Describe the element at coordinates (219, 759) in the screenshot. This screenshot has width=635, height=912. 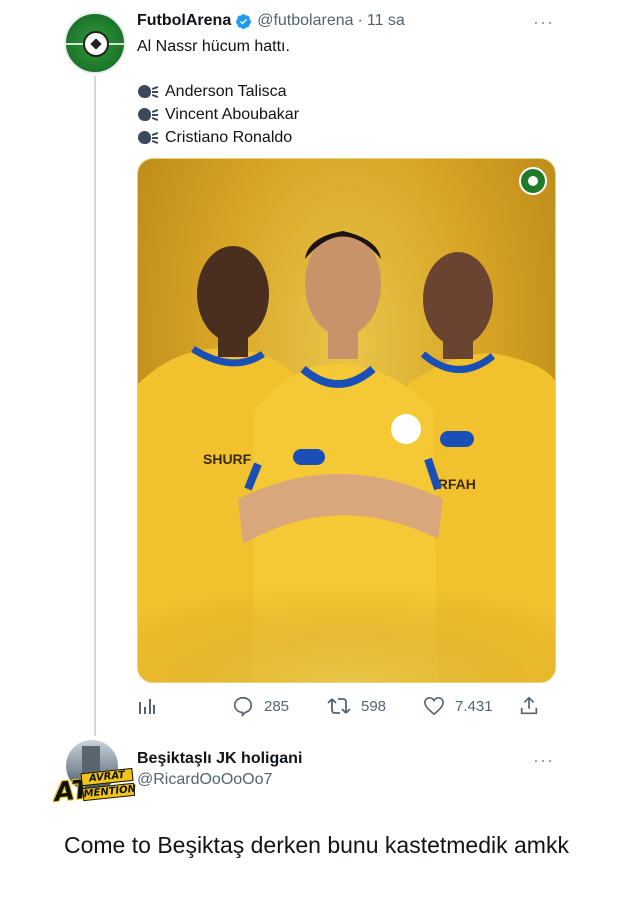
I see `reply-author-display-name: Beşiktaşlı JK holigani` at that location.